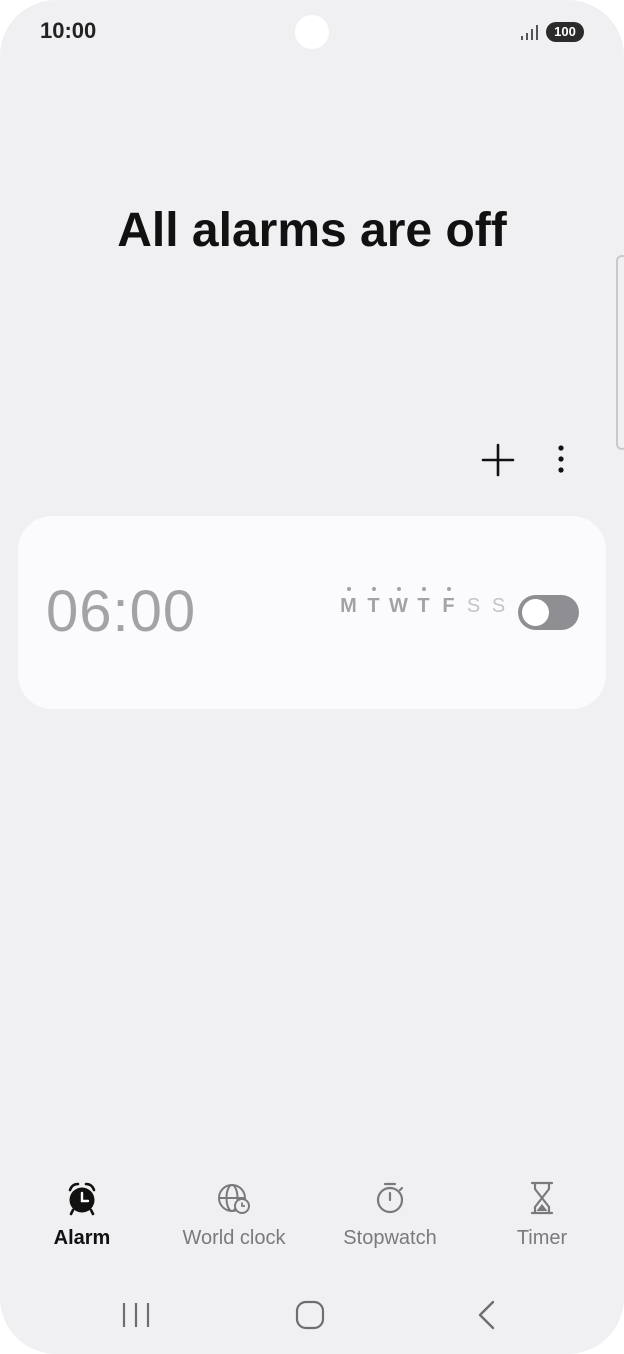  I want to click on tab-label: Timer, so click(542, 1238).